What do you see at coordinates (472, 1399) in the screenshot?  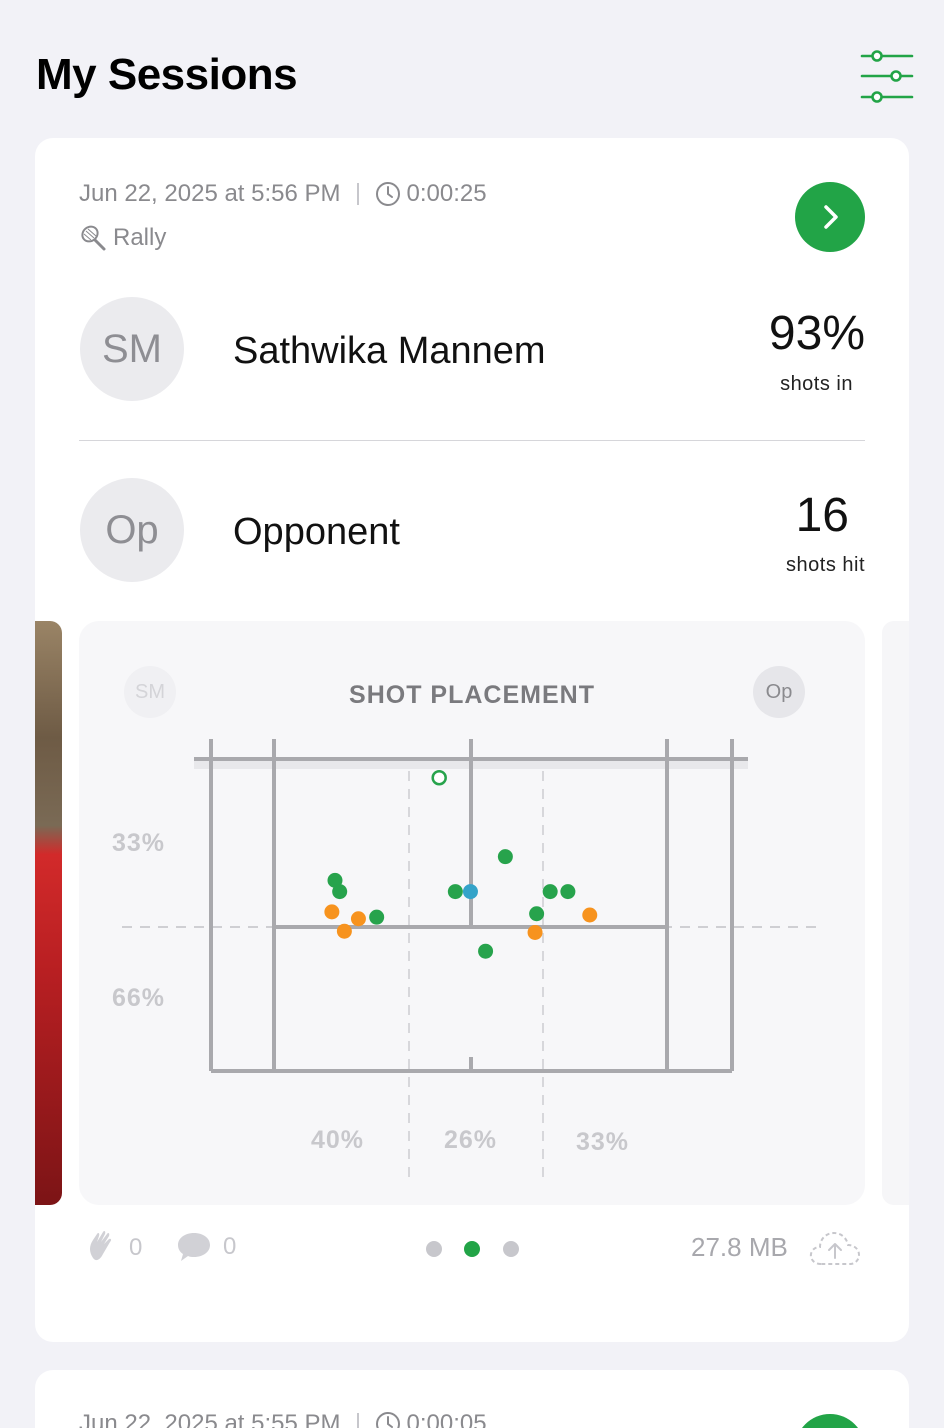 I see `session-card-next: Jun 22, 2025 at 5:55 PM 0:00:05` at bounding box center [472, 1399].